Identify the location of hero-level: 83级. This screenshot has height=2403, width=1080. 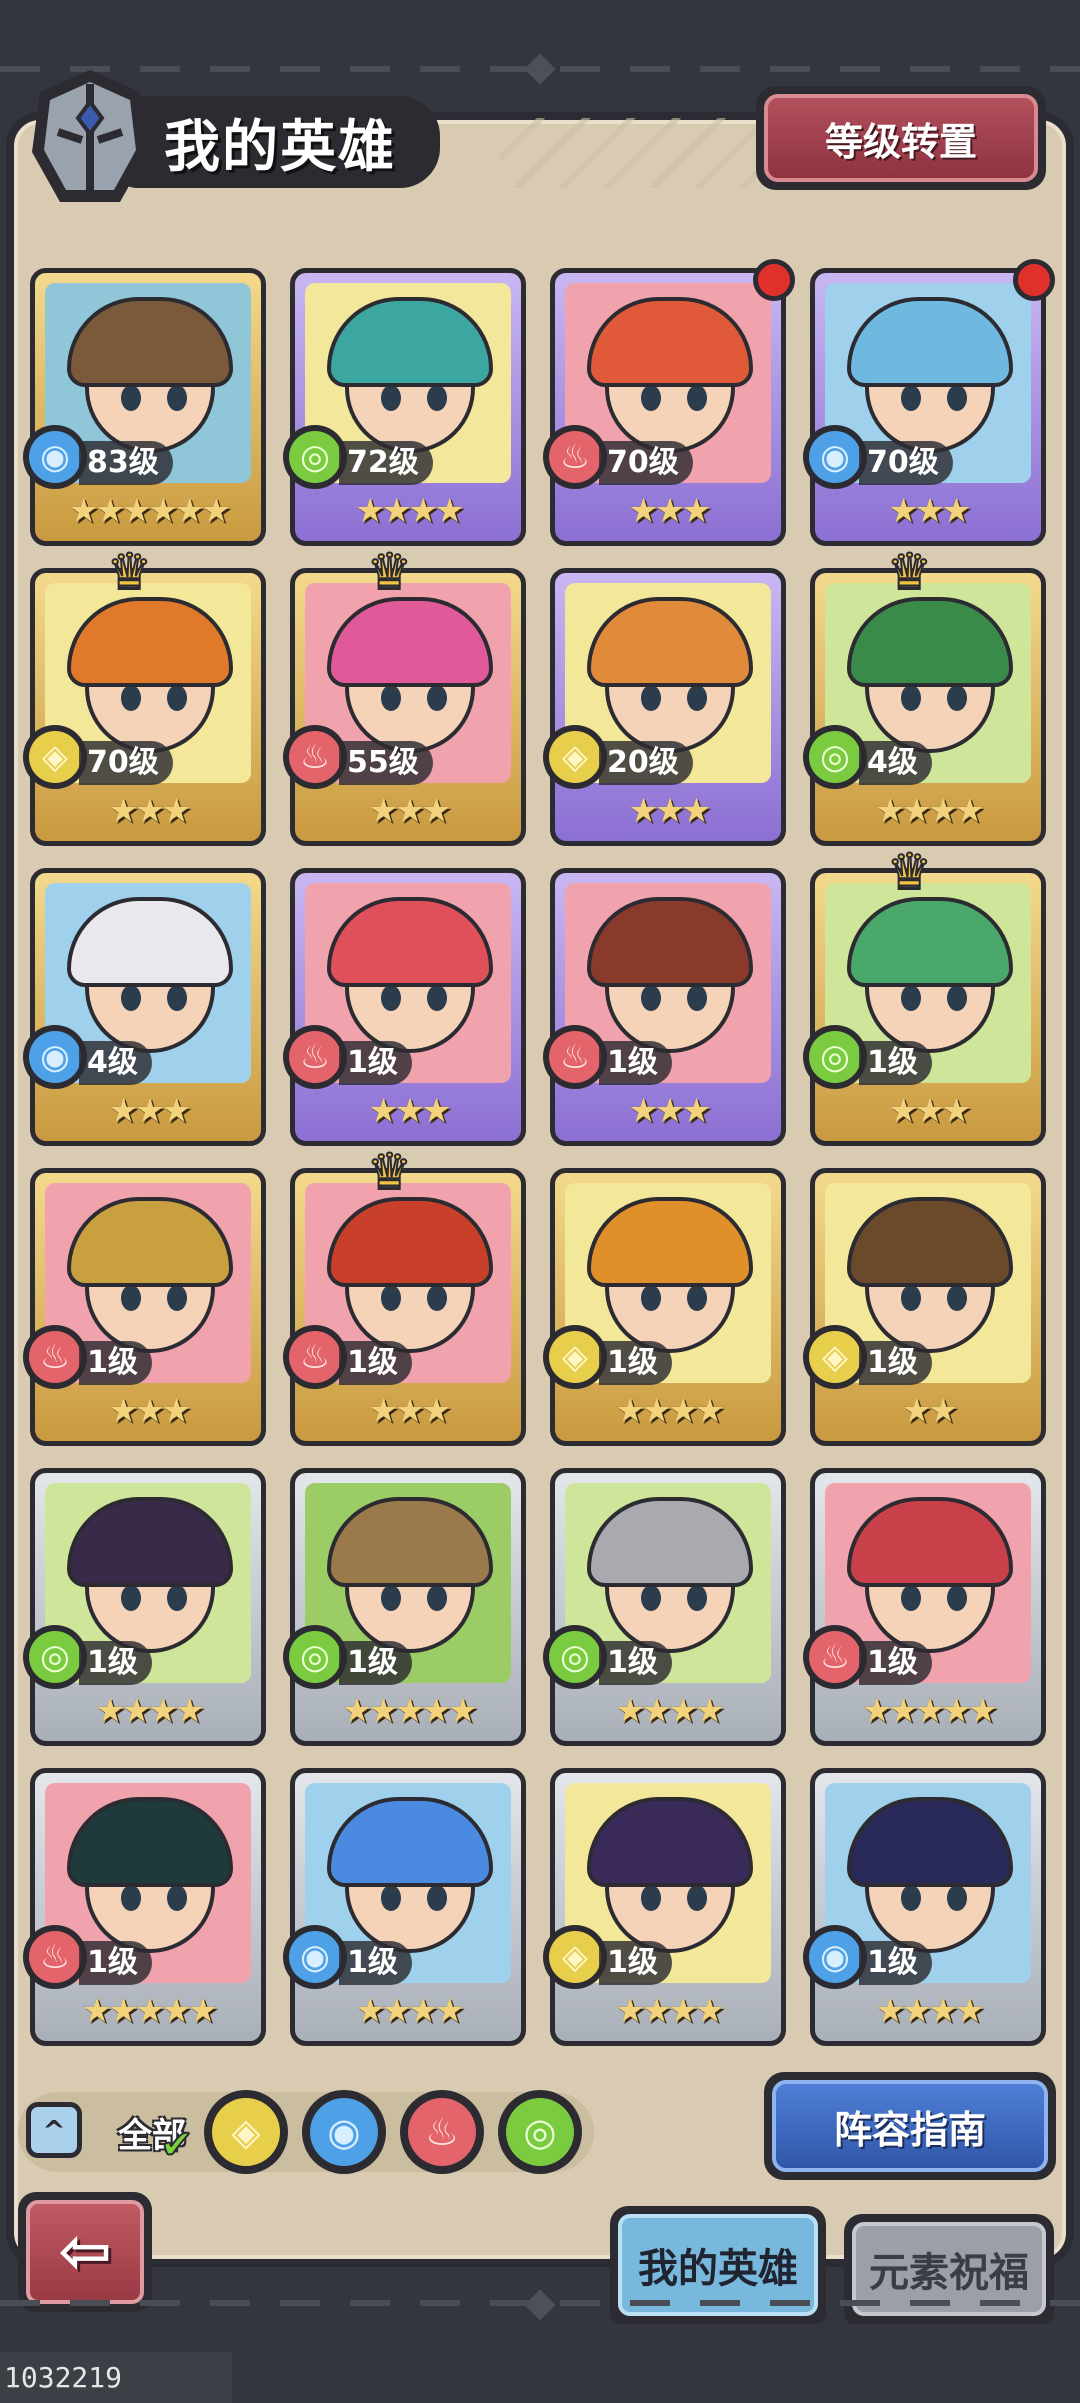
(126, 463).